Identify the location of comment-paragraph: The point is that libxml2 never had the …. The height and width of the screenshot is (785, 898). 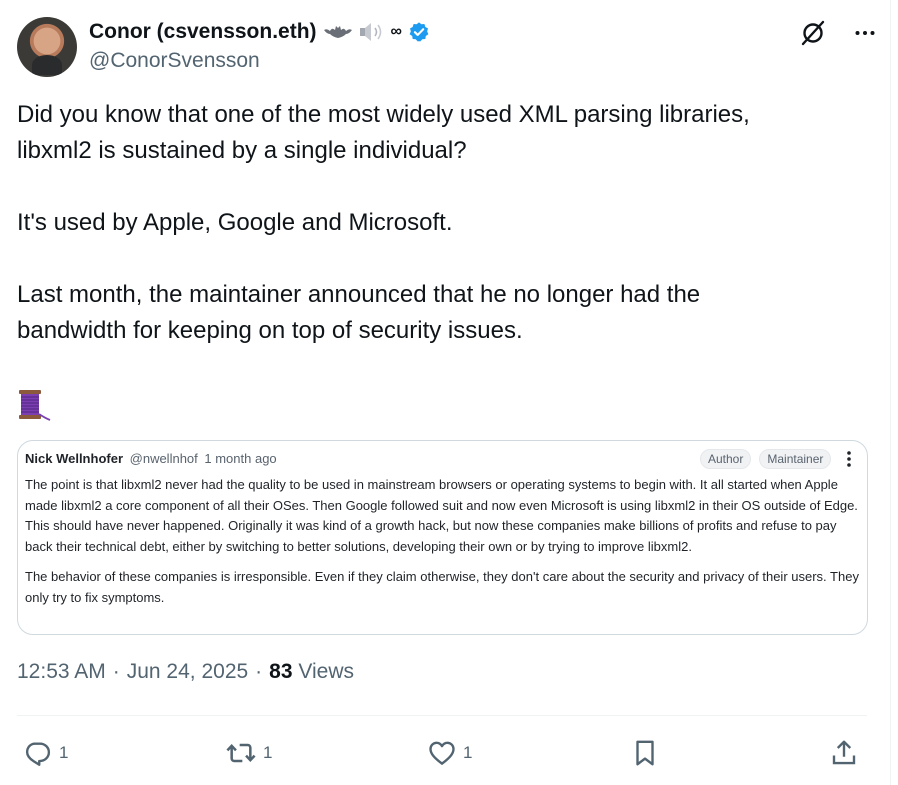
(441, 515).